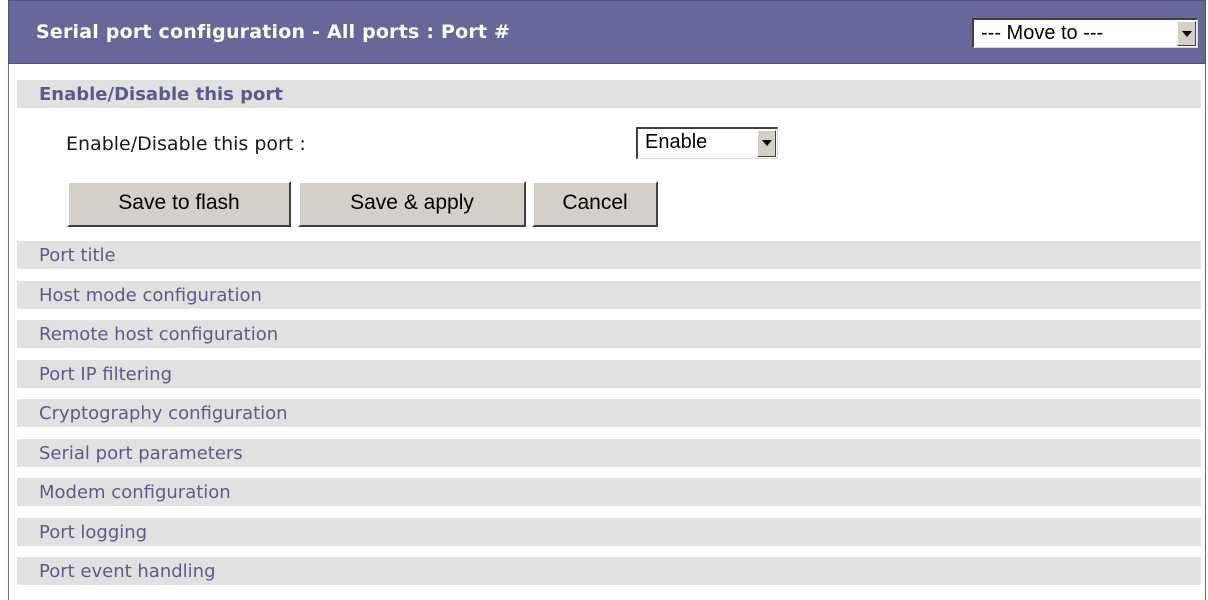 The height and width of the screenshot is (600, 1208). Describe the element at coordinates (609, 571) in the screenshot. I see `section-port-event-handling: Port event handling` at that location.